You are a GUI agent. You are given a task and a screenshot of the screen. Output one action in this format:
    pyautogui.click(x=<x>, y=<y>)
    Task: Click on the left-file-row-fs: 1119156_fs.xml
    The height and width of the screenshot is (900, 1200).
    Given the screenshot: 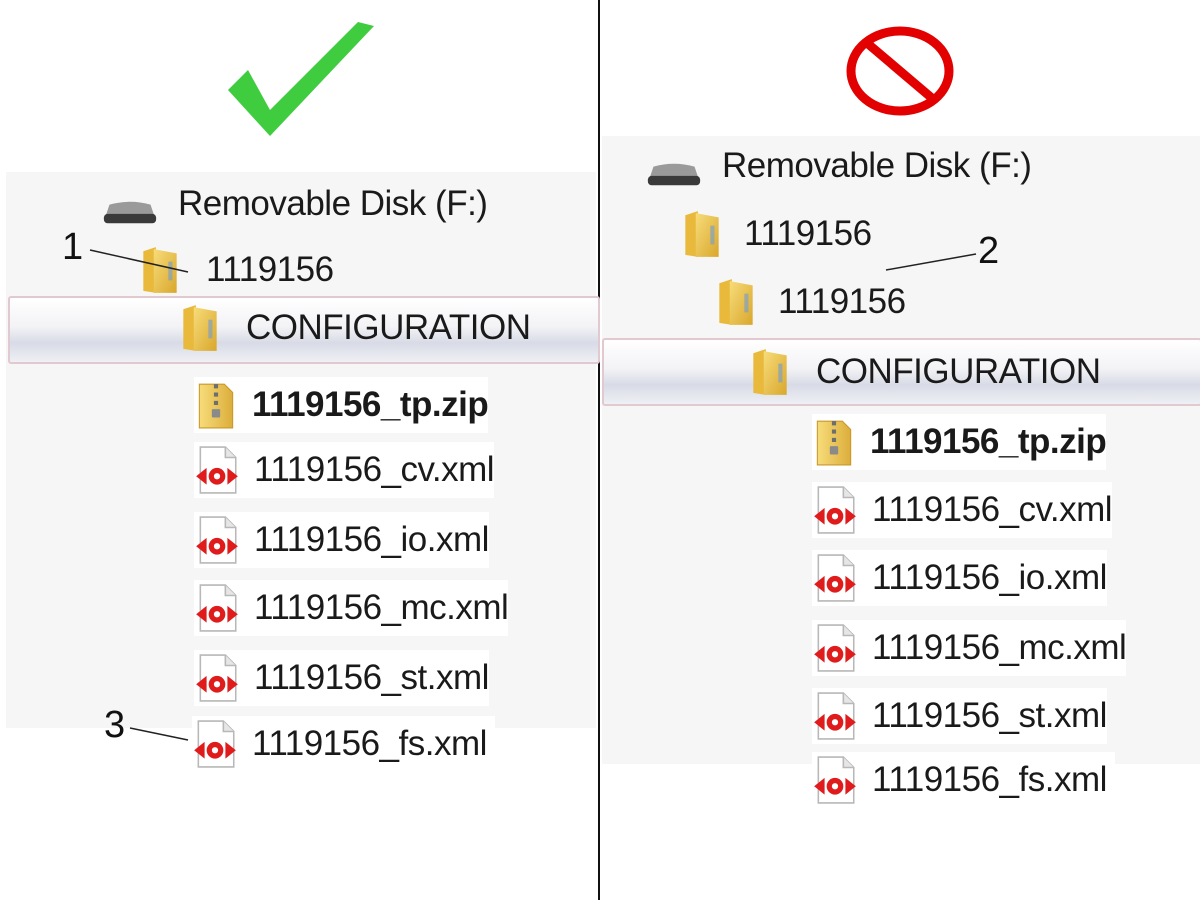 What is the action you would take?
    pyautogui.click(x=343, y=744)
    